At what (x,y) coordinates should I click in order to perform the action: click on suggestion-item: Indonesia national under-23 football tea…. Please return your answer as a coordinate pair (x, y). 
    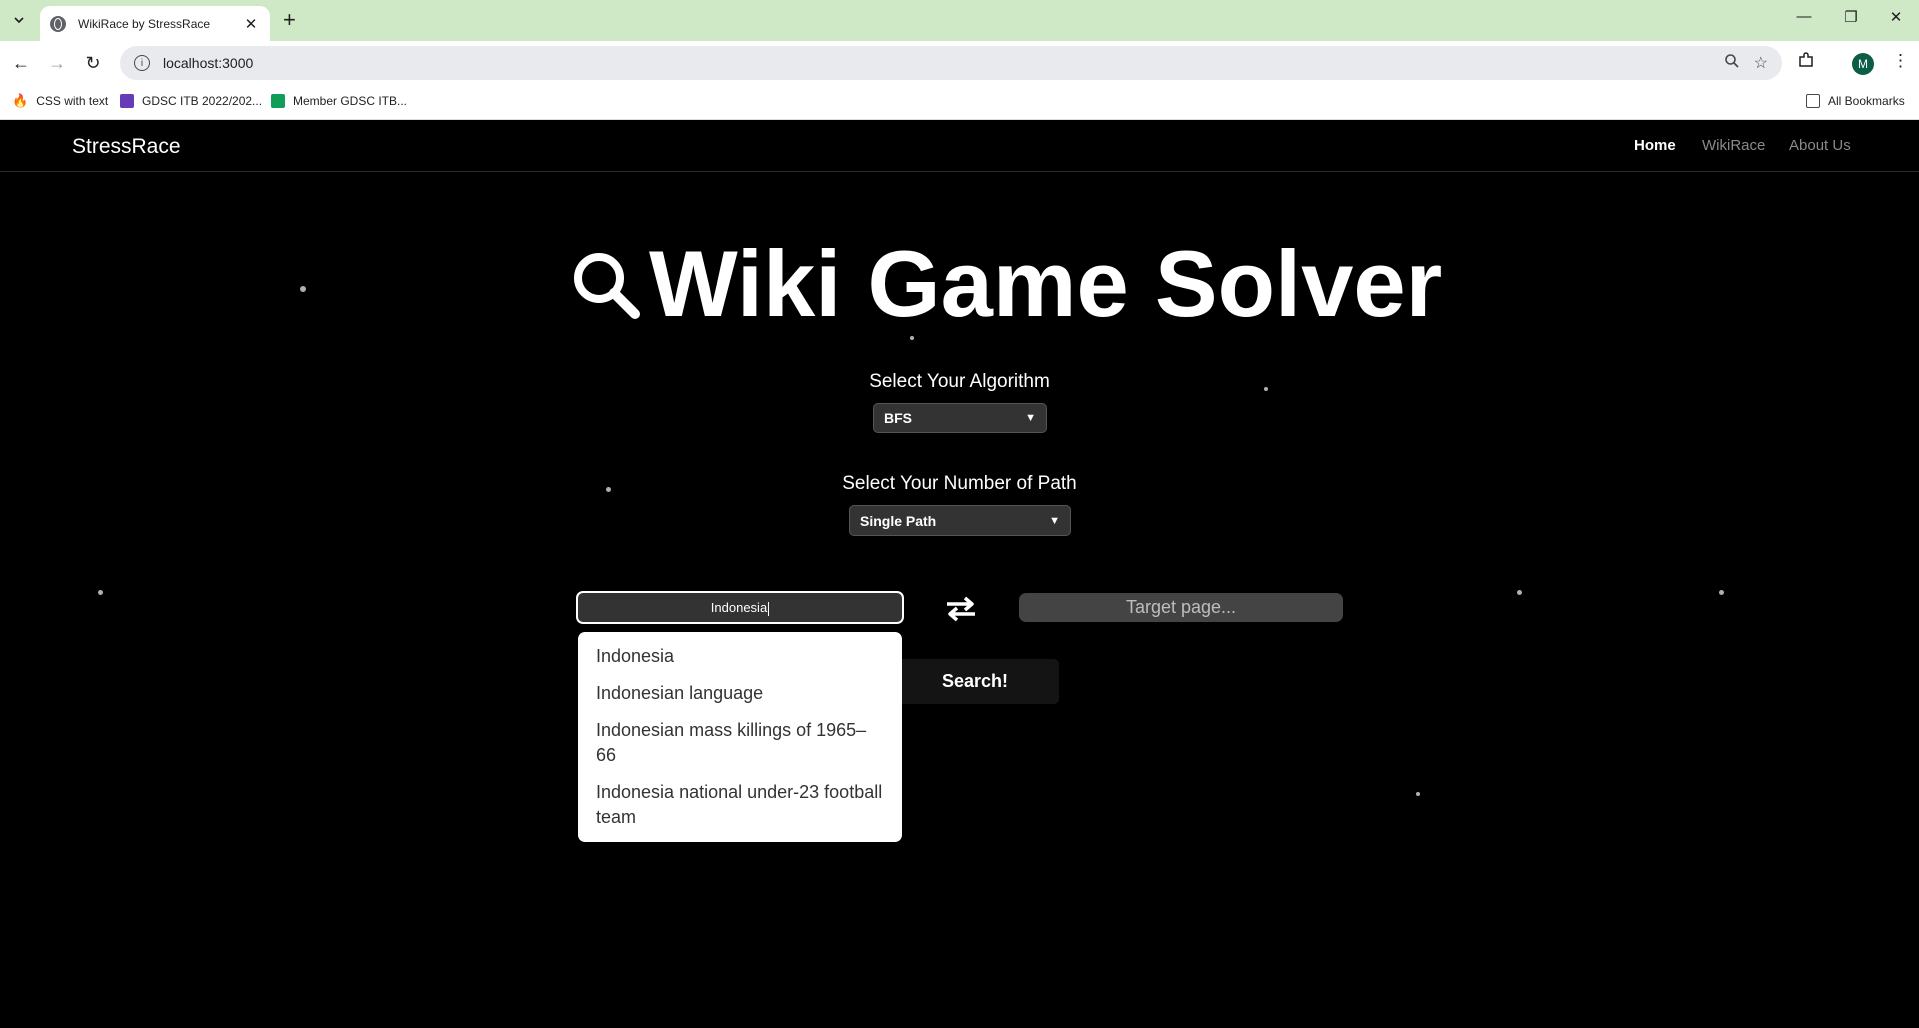
    Looking at the image, I should click on (740, 805).